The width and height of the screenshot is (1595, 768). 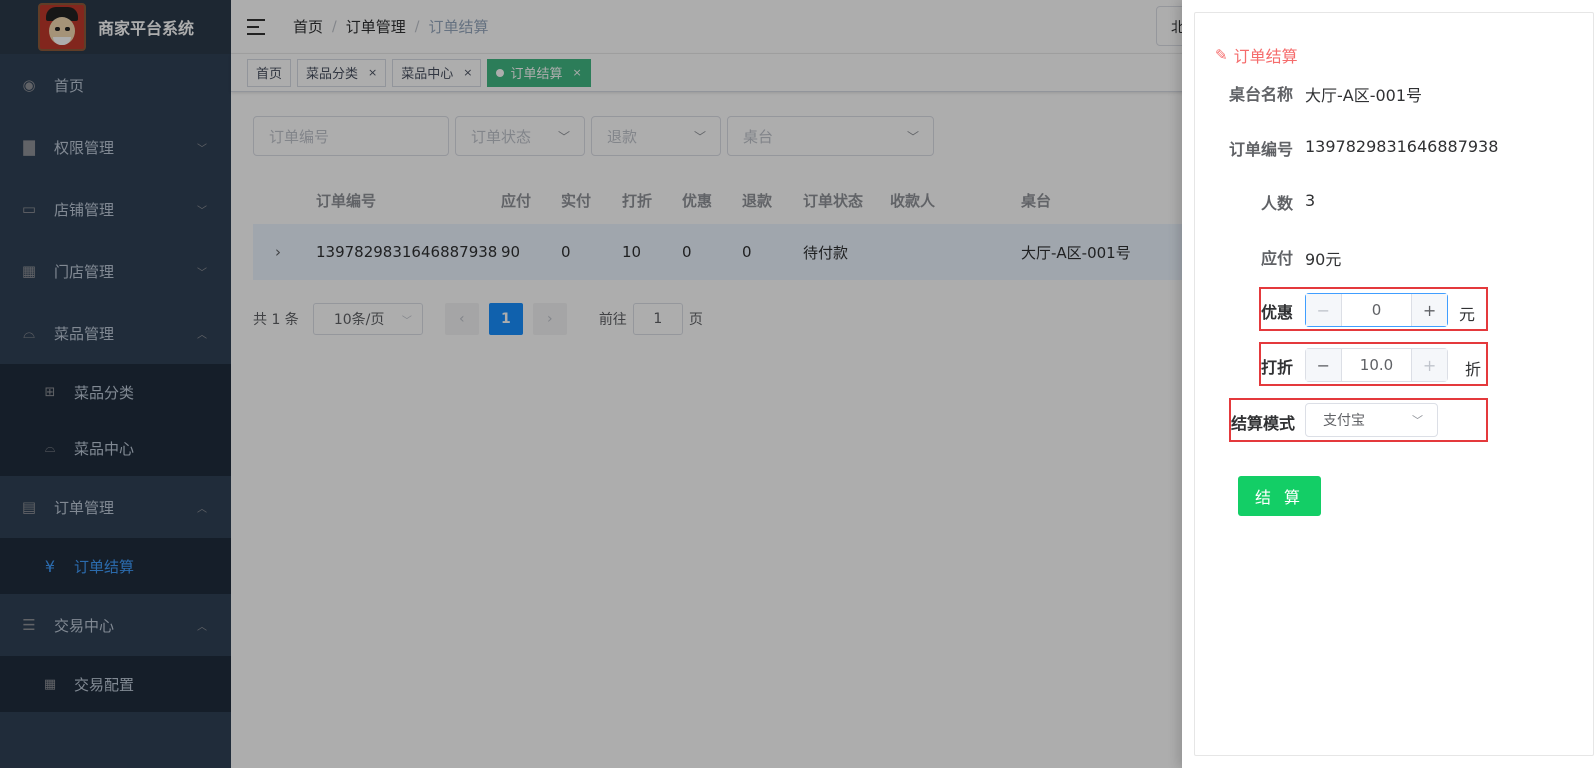 I want to click on settle-button: 结 算, so click(x=1279, y=496).